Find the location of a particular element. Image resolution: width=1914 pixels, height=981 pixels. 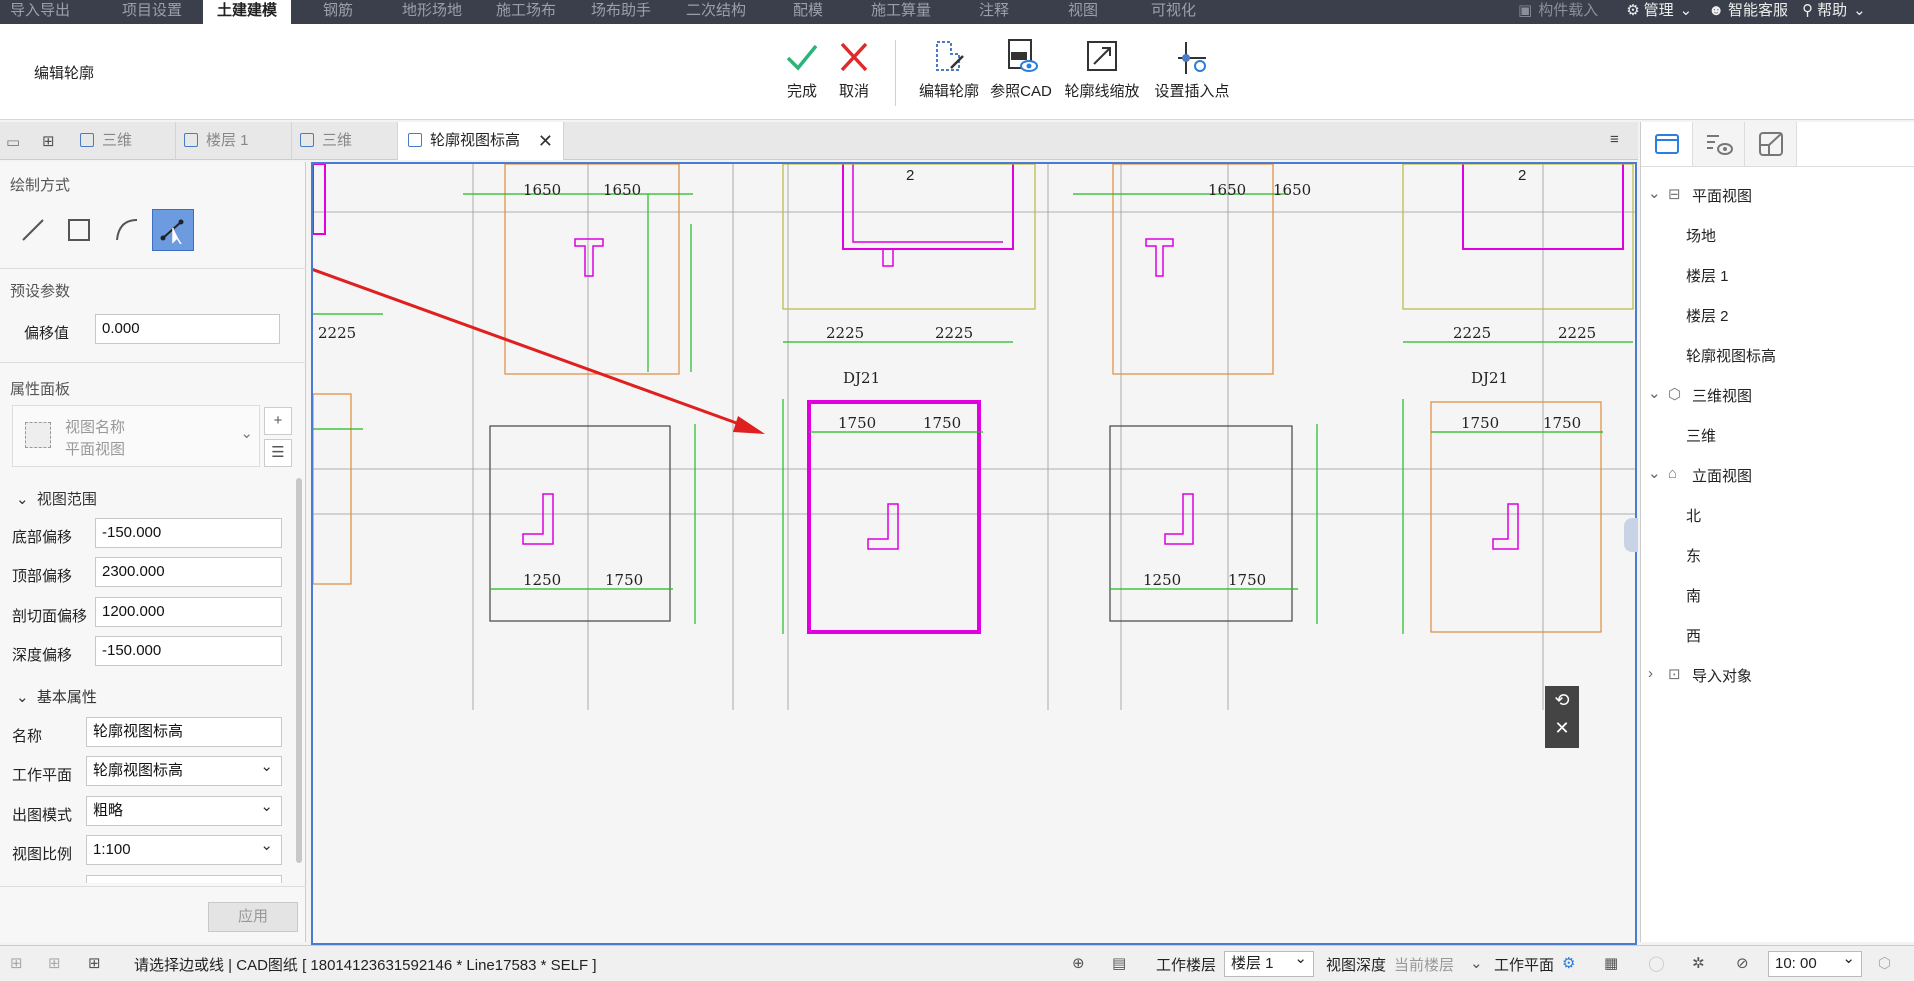

basic-props-toggle: ⌄ 基本属性 is located at coordinates (56, 696).